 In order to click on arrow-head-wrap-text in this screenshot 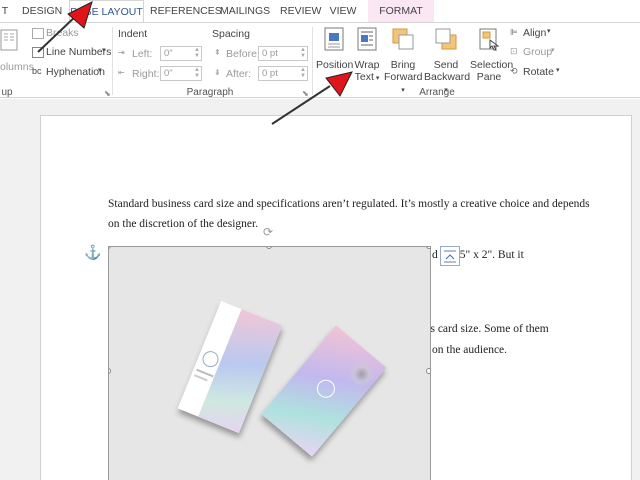, I will do `click(339, 84)`.